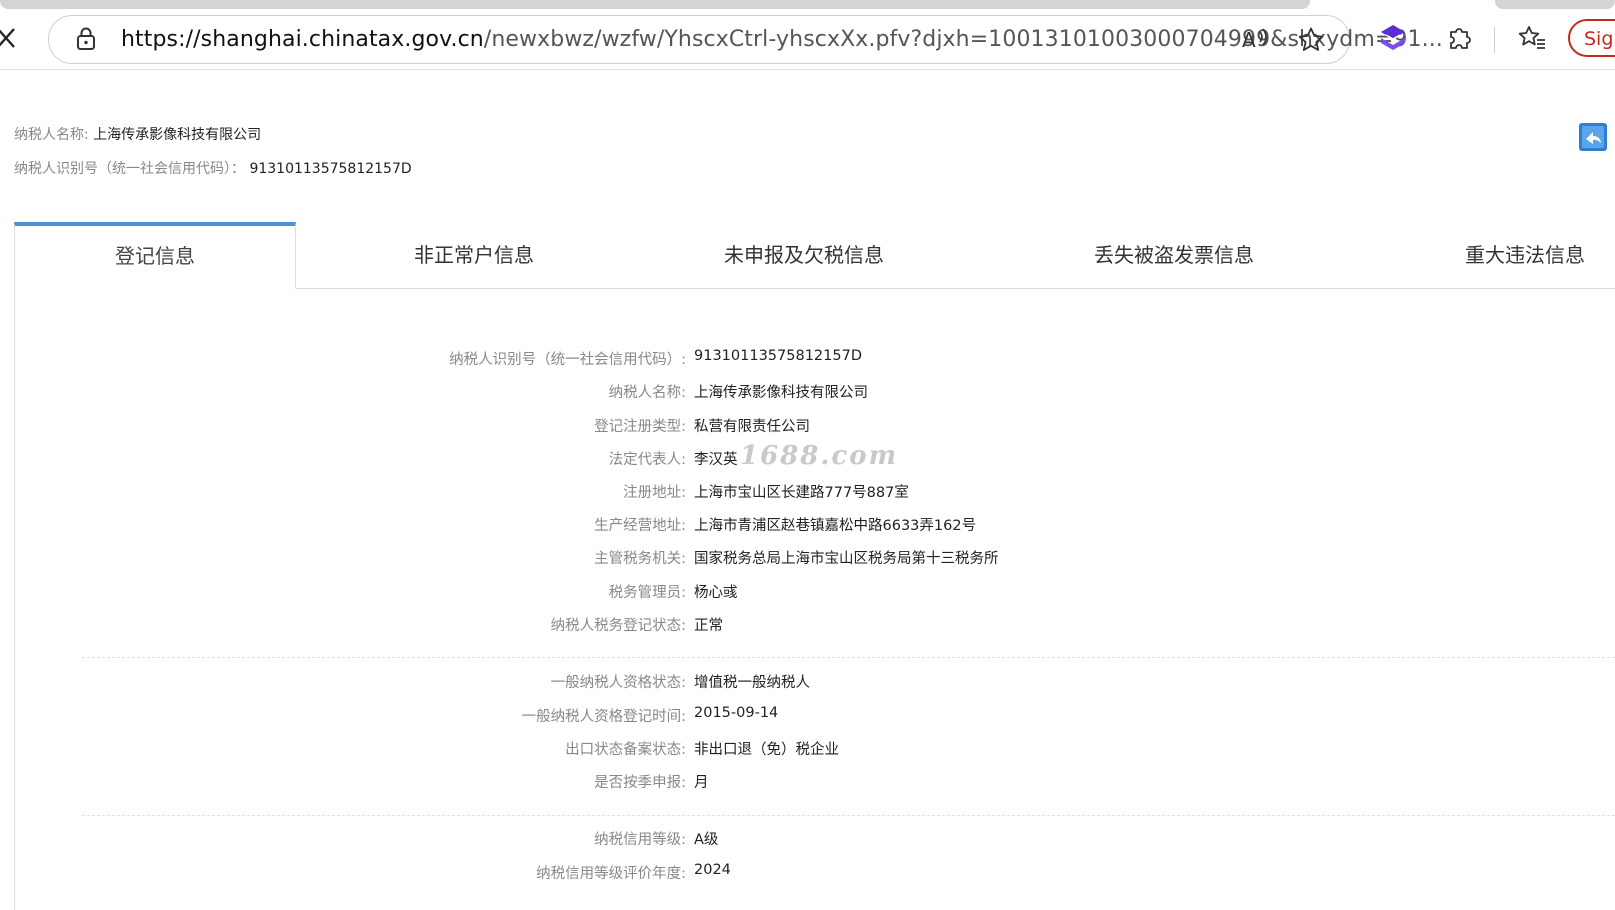  Describe the element at coordinates (603, 717) in the screenshot. I see `field-label: 一般纳税人资格登记时间:` at that location.